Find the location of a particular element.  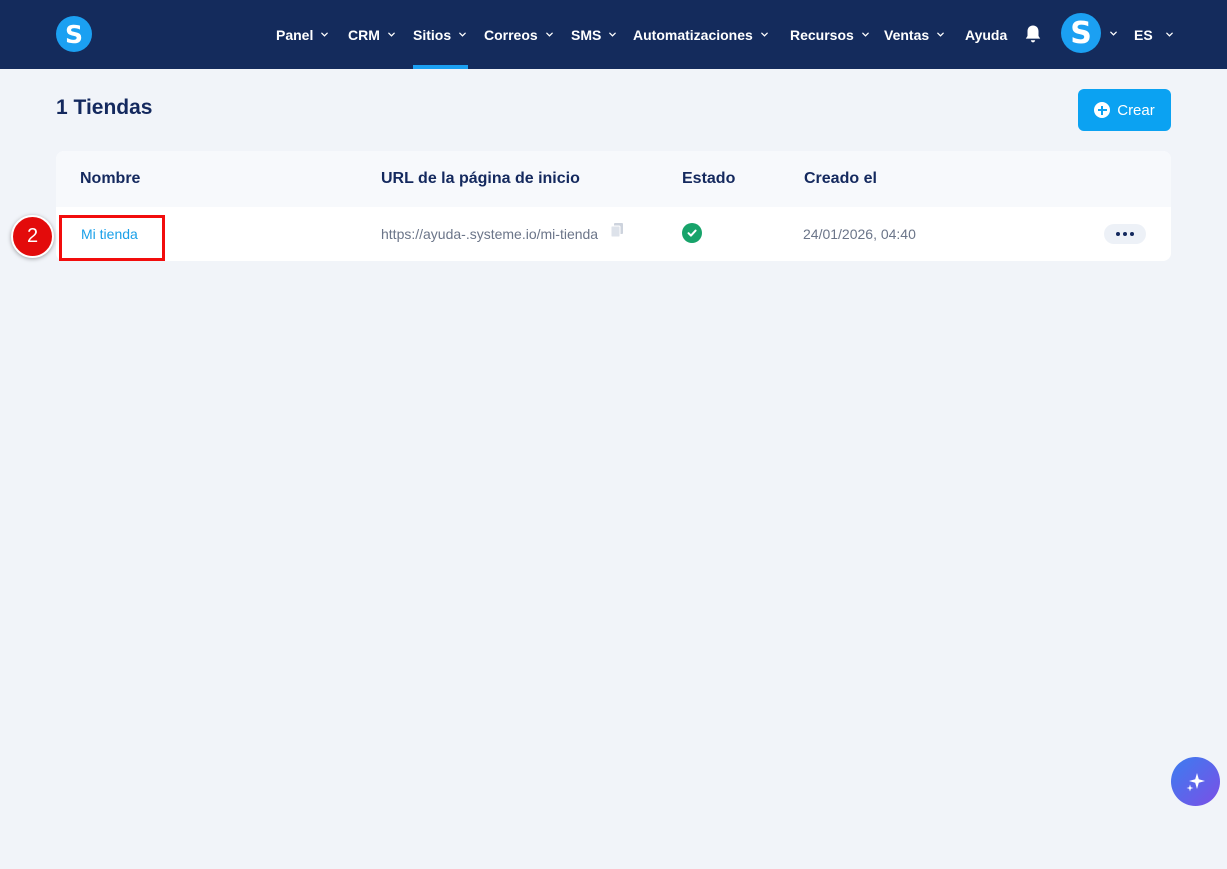

create-label: Crear is located at coordinates (1136, 110).